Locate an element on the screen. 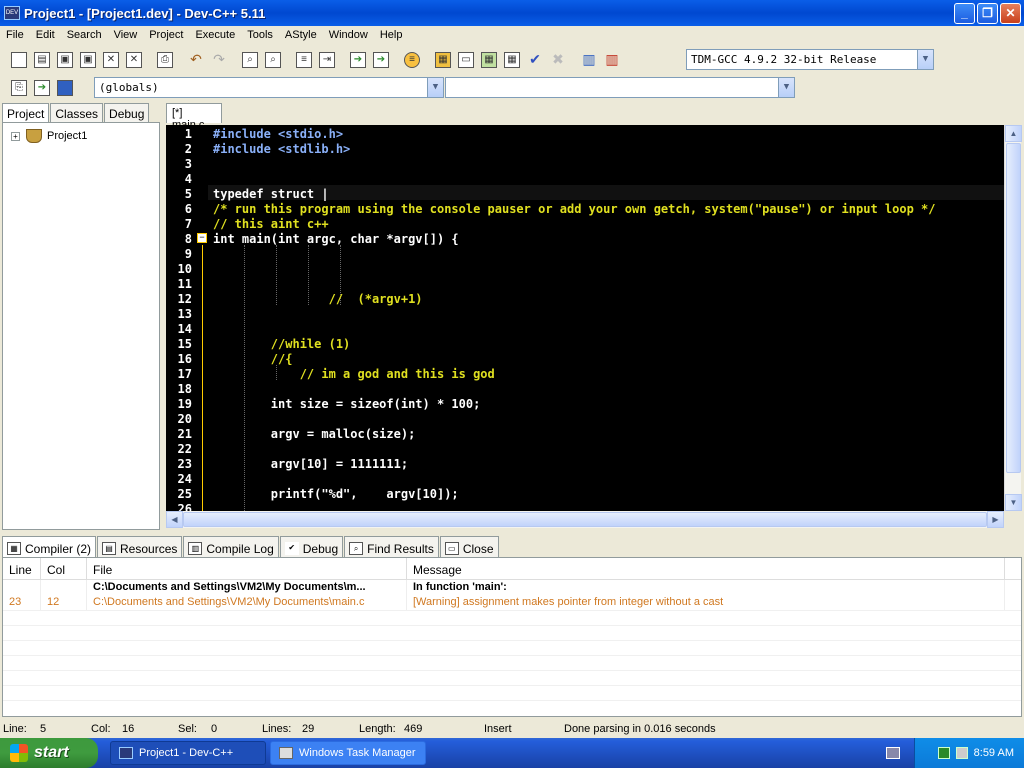  cell-message: In function 'main': is located at coordinates (706, 587).